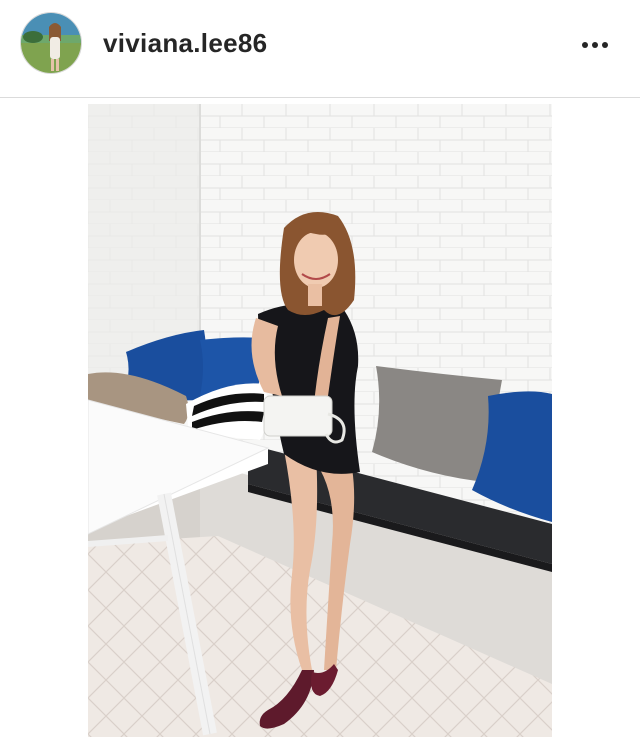  I want to click on header-divider, so click(320, 97).